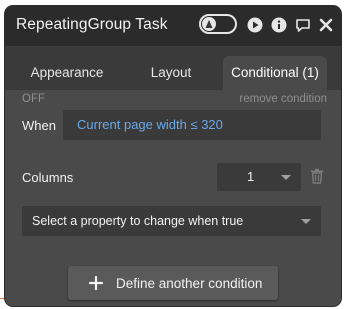 This screenshot has height=309, width=347. I want to click on remove-condition-link: remove condition, so click(283, 99).